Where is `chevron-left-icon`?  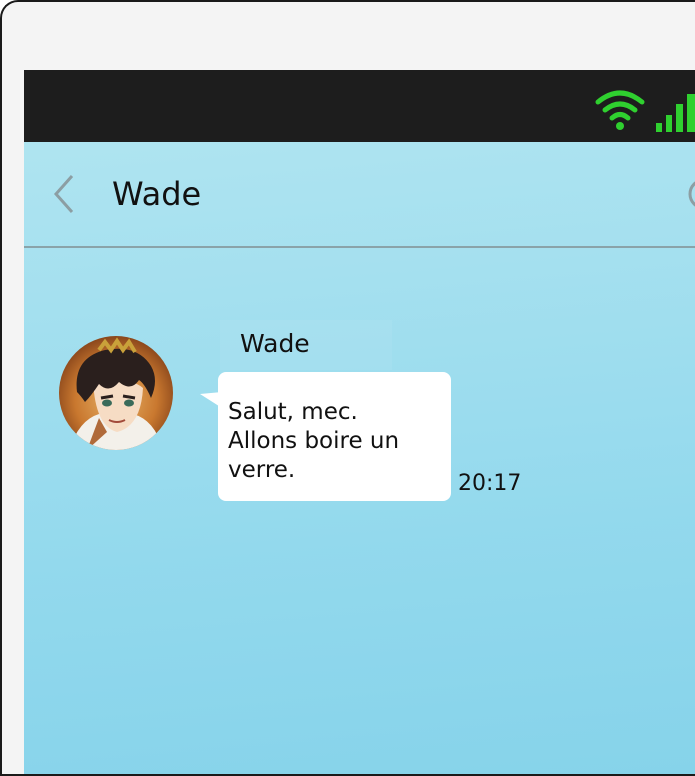
chevron-left-icon is located at coordinates (64, 194).